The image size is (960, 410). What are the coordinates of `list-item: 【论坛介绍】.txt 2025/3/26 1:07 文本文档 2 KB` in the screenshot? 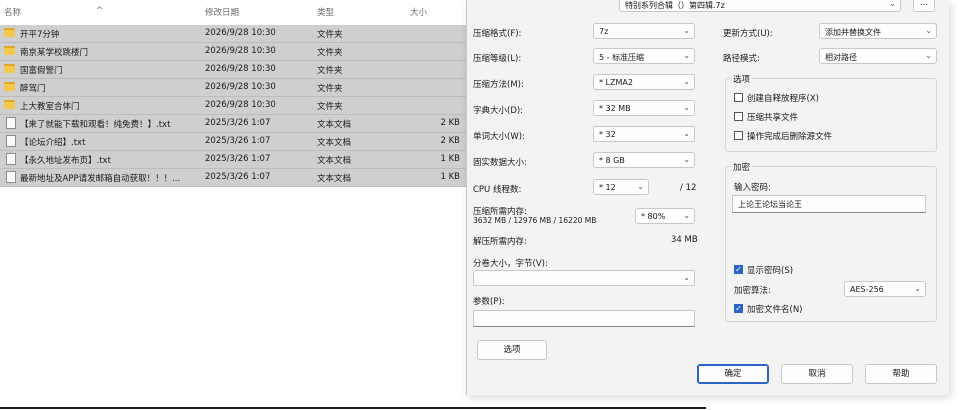 It's located at (233, 142).